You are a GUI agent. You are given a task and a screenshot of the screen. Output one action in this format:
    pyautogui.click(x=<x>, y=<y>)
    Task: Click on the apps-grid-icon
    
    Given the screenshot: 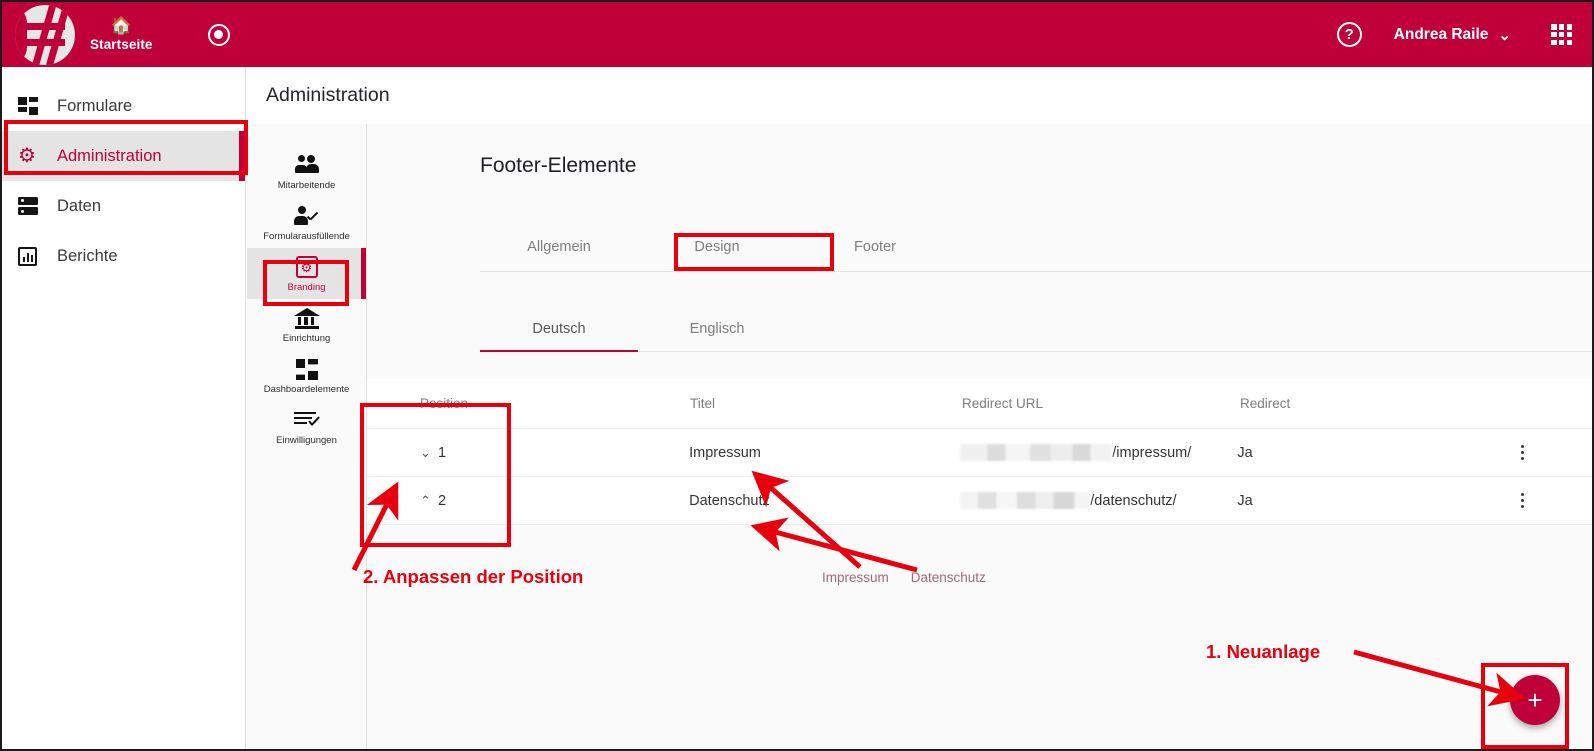 What is the action you would take?
    pyautogui.click(x=1562, y=35)
    